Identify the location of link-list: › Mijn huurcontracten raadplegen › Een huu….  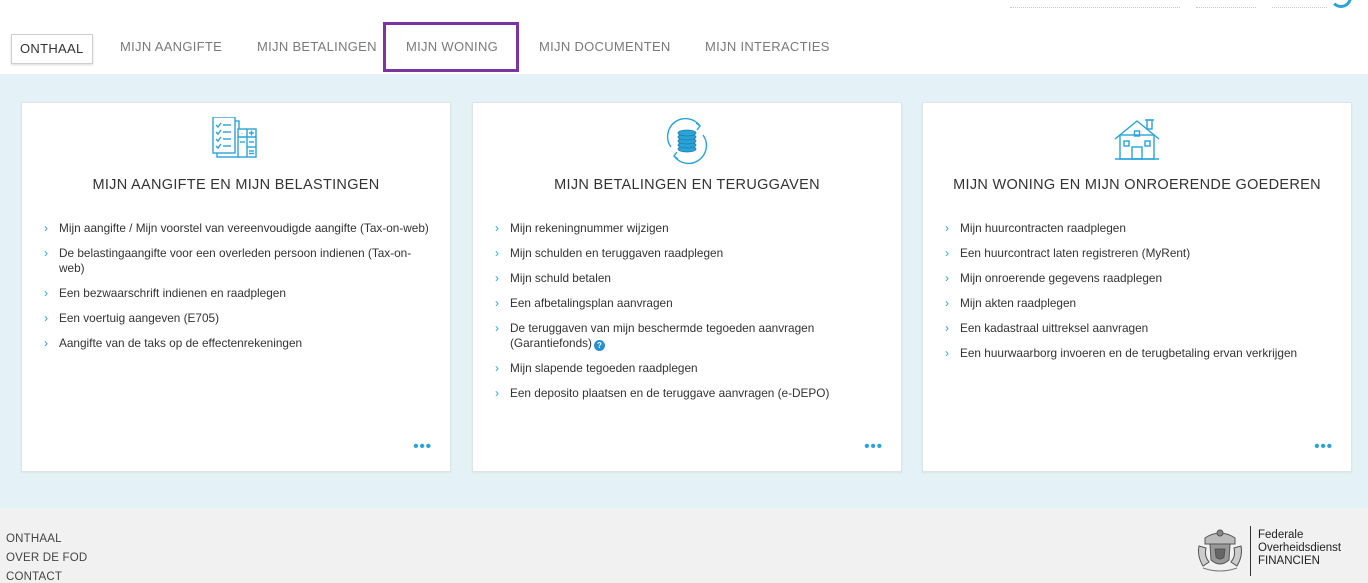
(1137, 296).